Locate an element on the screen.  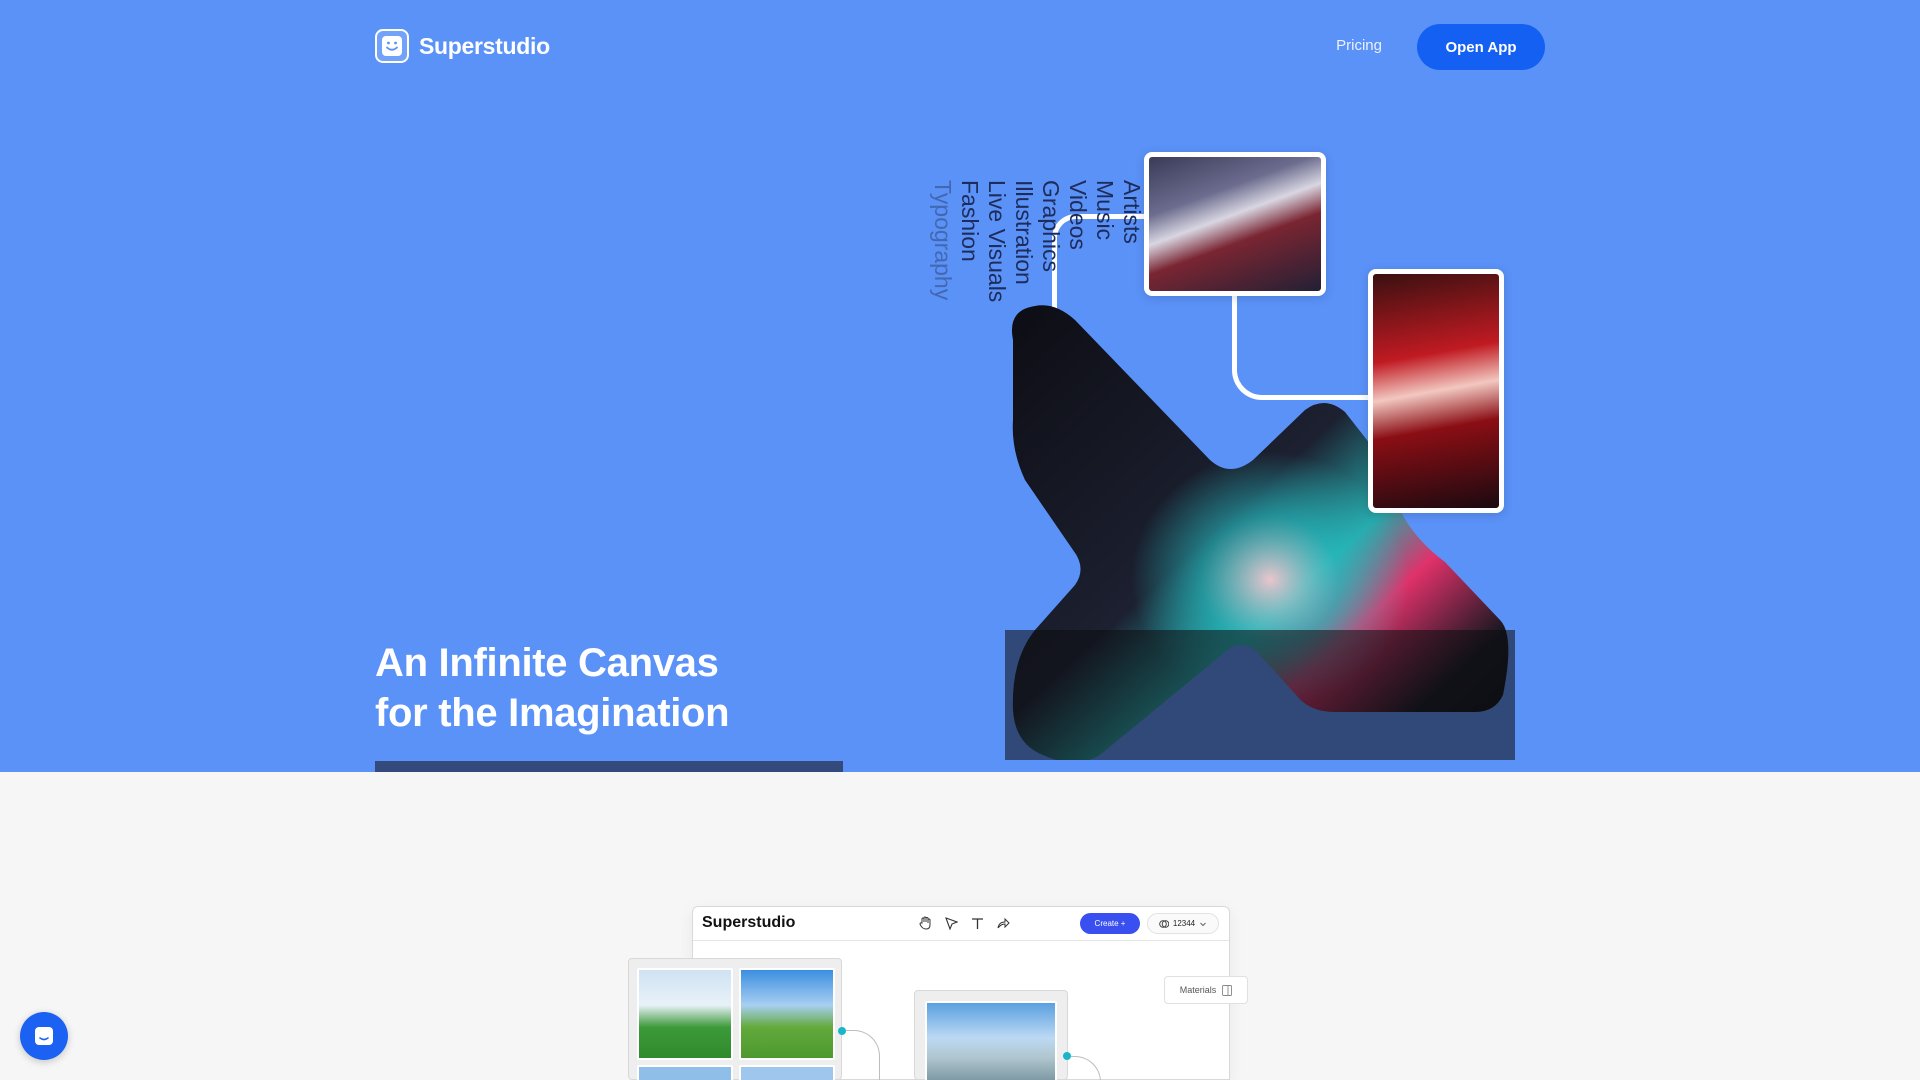
category-word: Fashion is located at coordinates (970, 221).